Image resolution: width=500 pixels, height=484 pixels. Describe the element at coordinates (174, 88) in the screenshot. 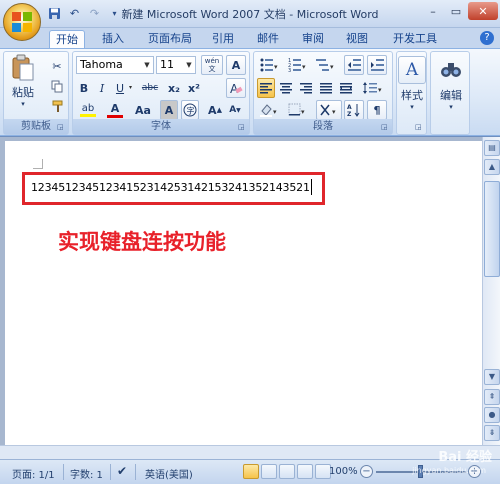

I see `subscript-button: x₂` at that location.